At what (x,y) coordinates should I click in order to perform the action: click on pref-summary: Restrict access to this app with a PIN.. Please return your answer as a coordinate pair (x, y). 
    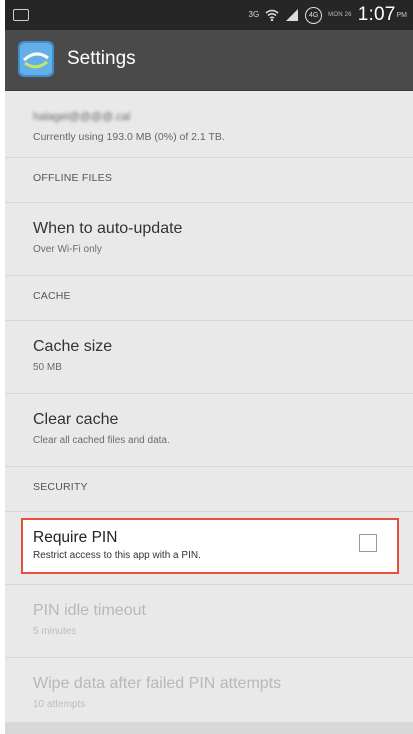
    Looking at the image, I should click on (117, 555).